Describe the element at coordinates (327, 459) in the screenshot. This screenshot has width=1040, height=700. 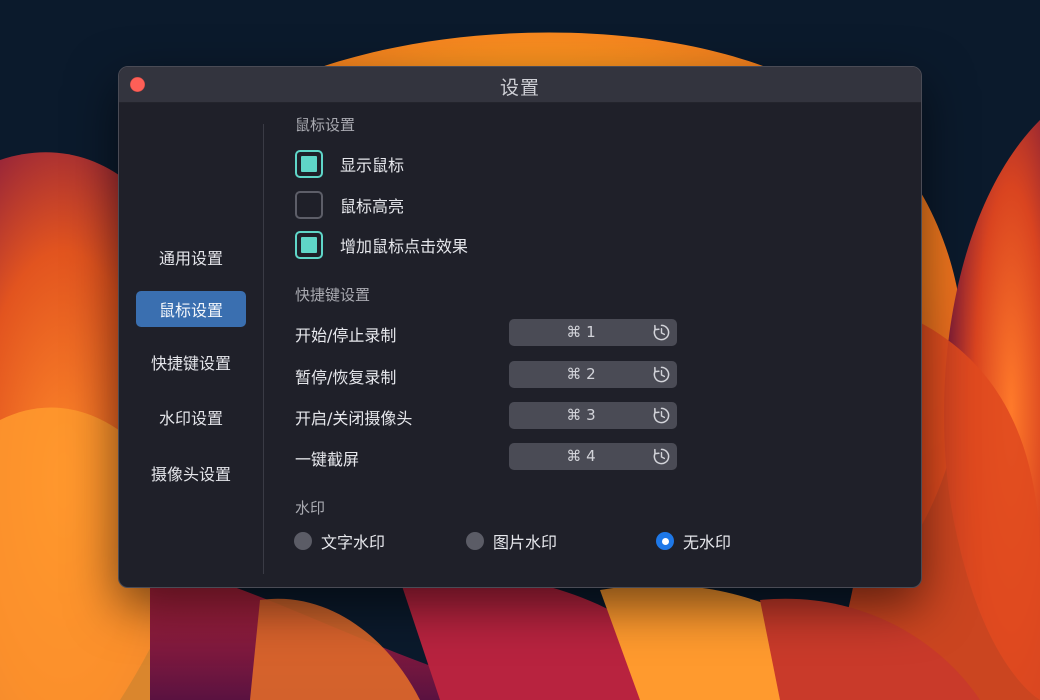
I see `shortcut-label: 一键截屏` at that location.